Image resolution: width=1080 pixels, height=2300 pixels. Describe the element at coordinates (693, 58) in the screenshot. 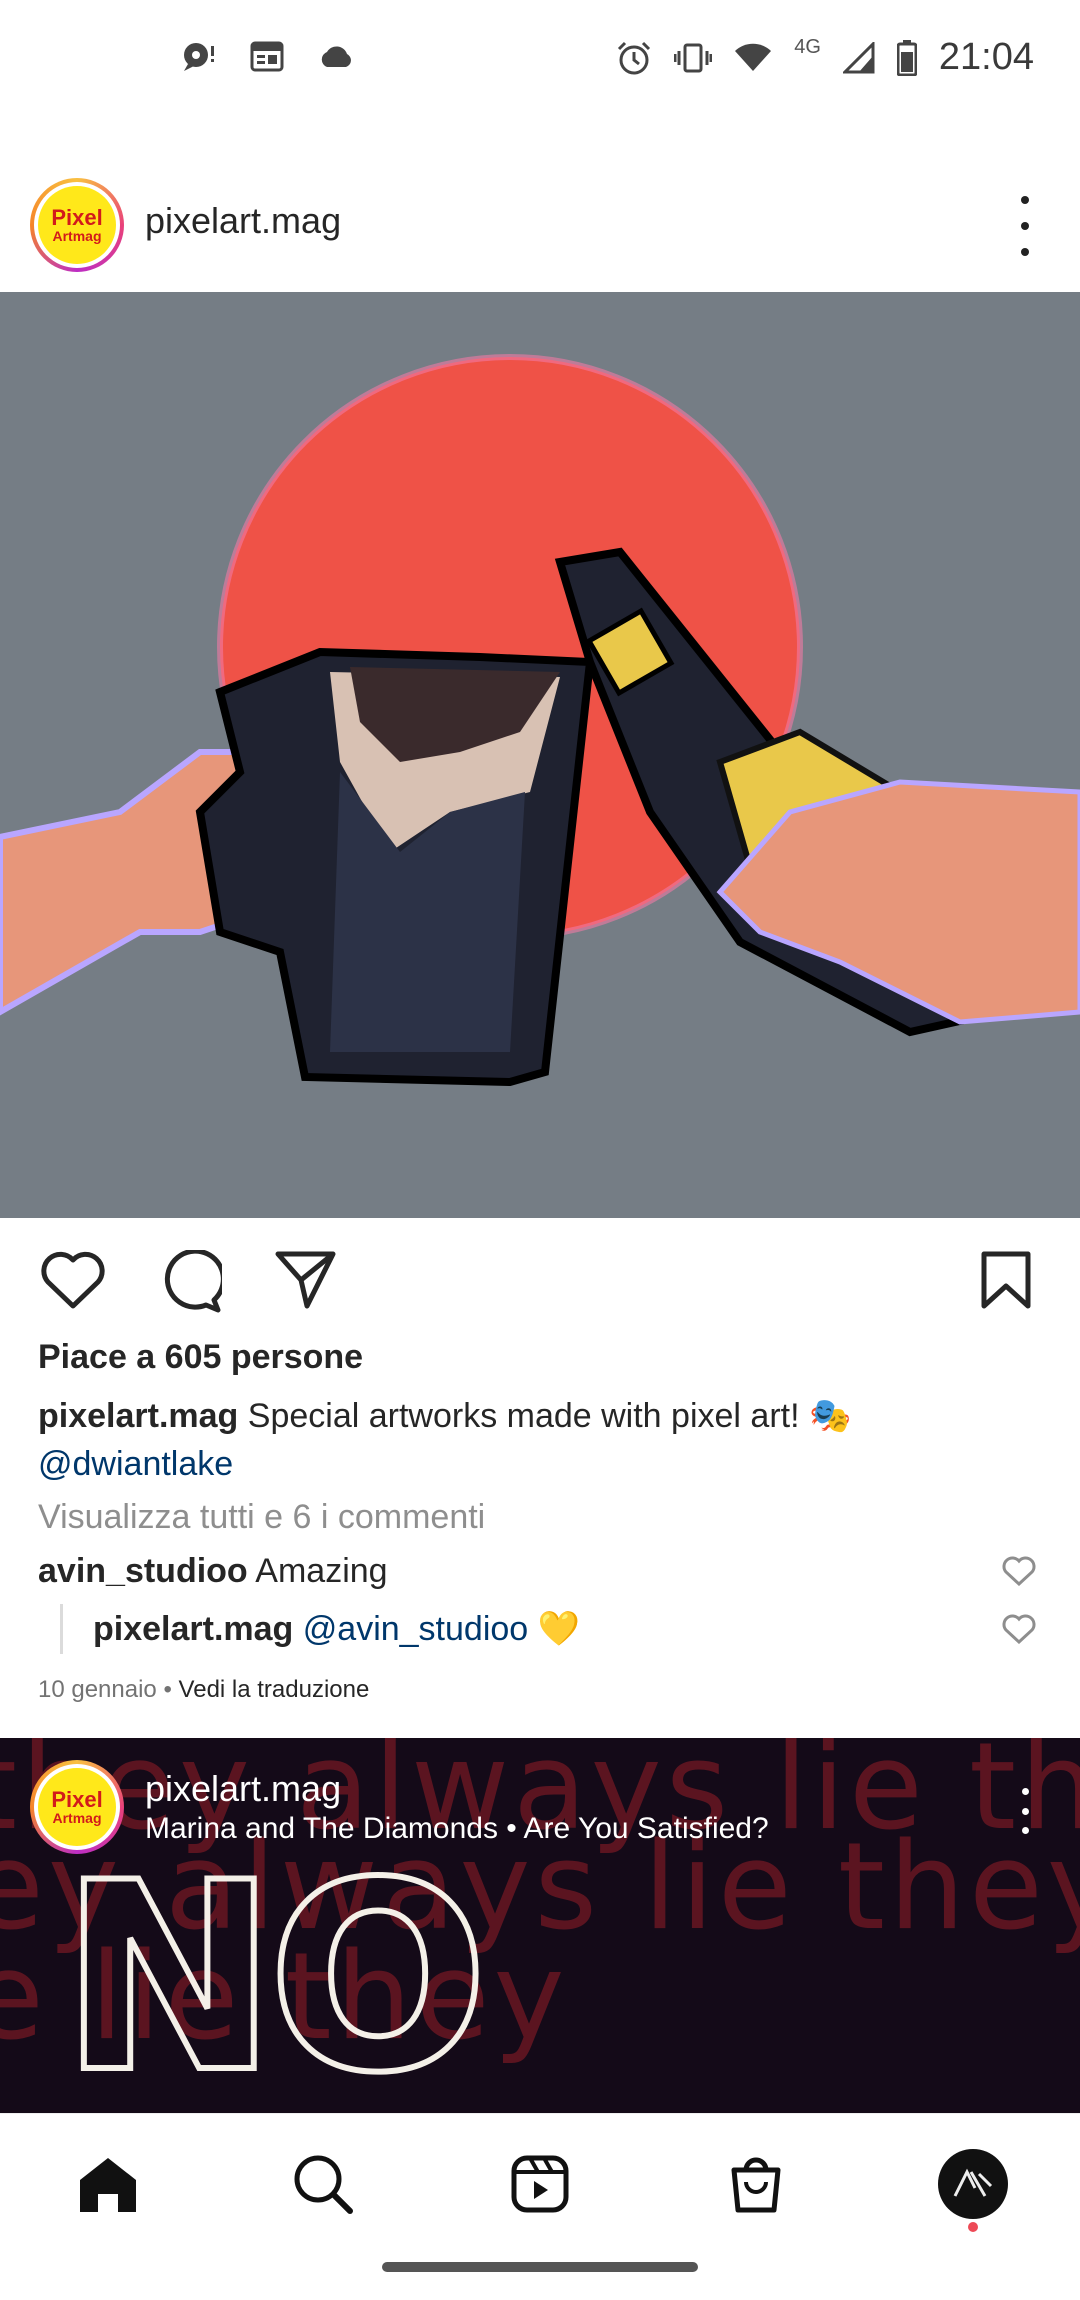

I see `vibrate-icon` at that location.